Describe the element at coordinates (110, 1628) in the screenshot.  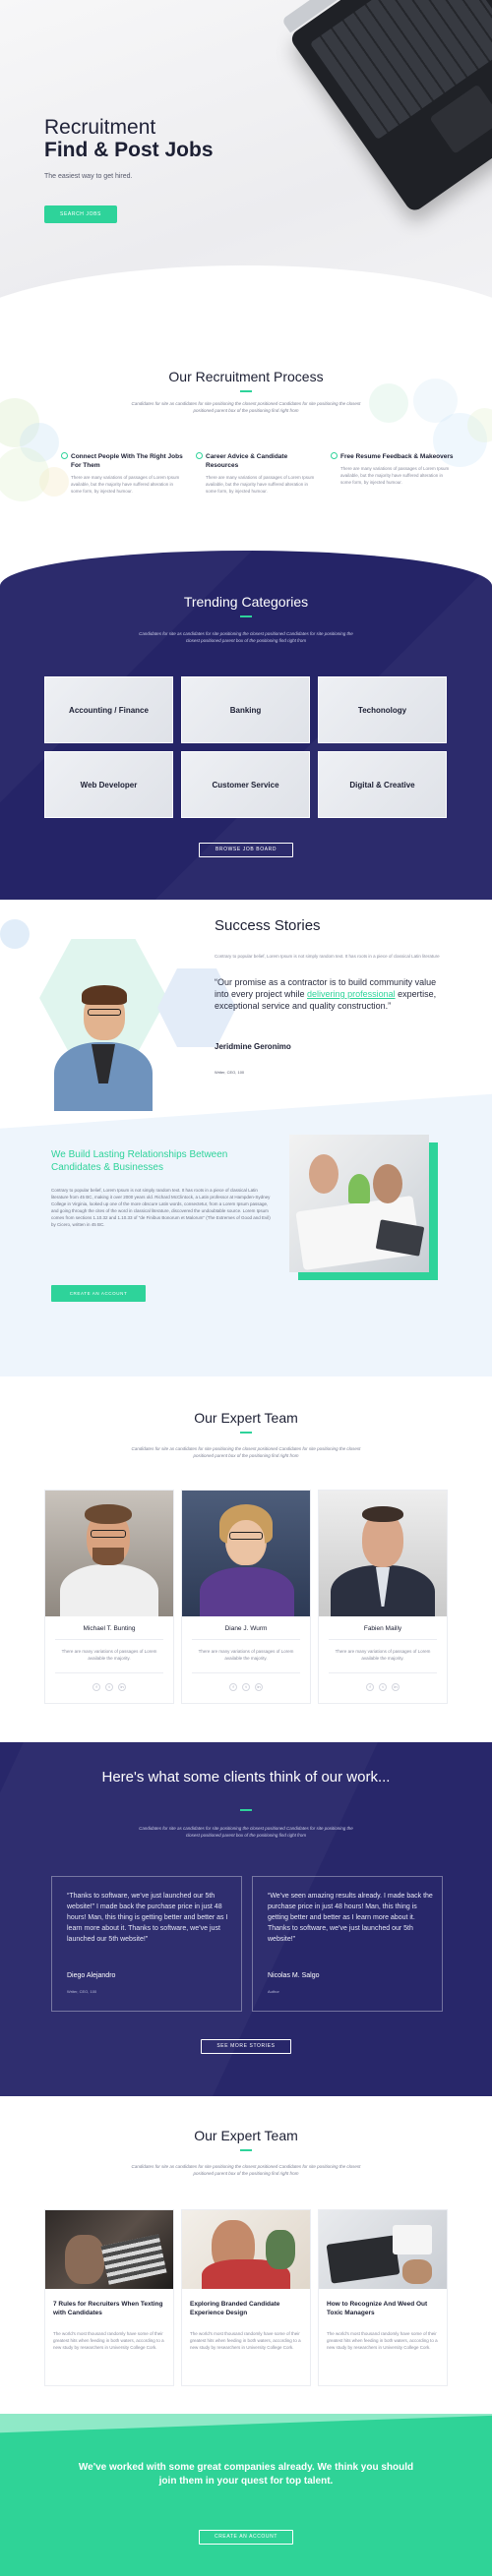
I see `member-name: Michael T. Bunting` at that location.